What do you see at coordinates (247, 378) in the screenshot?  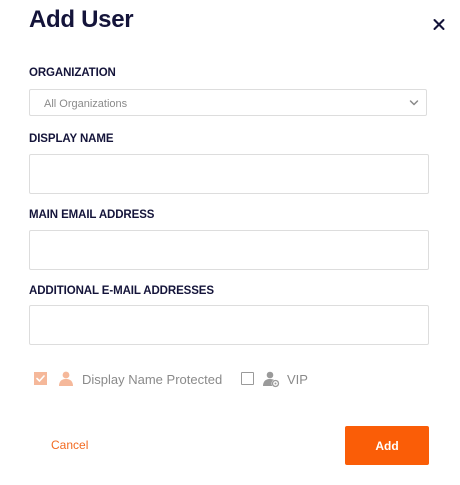 I see `vip-checkbox` at bounding box center [247, 378].